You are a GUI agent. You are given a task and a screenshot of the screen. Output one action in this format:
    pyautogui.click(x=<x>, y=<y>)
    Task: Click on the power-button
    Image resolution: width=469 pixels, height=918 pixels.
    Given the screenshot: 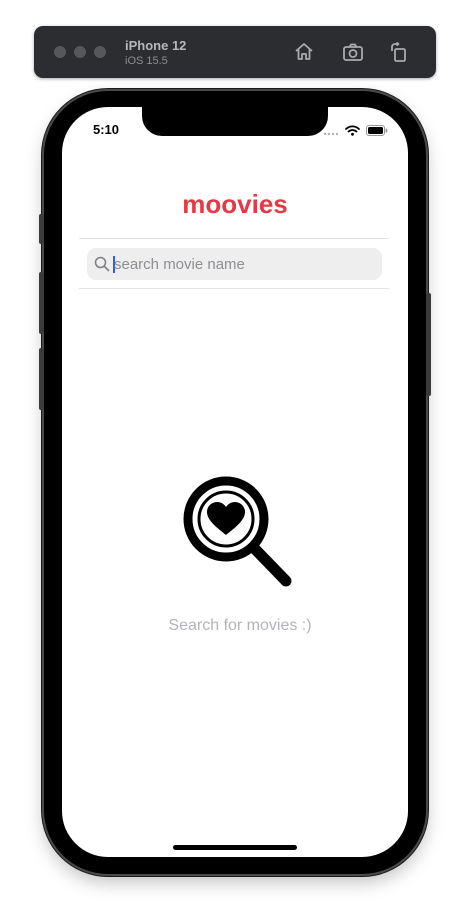 What is the action you would take?
    pyautogui.click(x=428, y=344)
    